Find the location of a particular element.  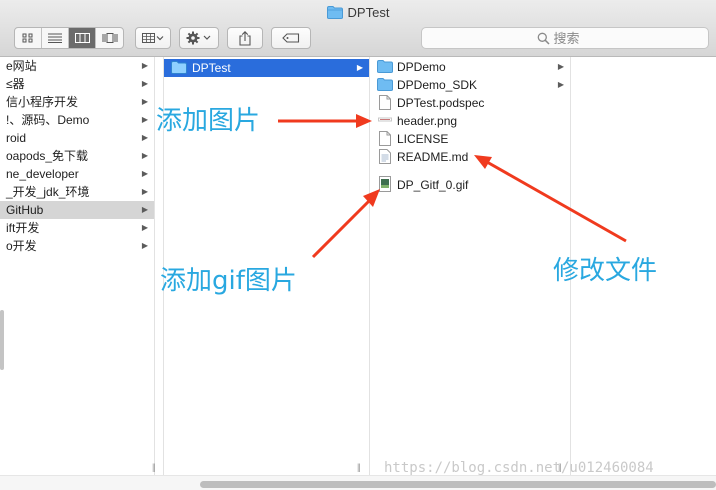

list-item: DP_Gitf_0.gif is located at coordinates (470, 185).